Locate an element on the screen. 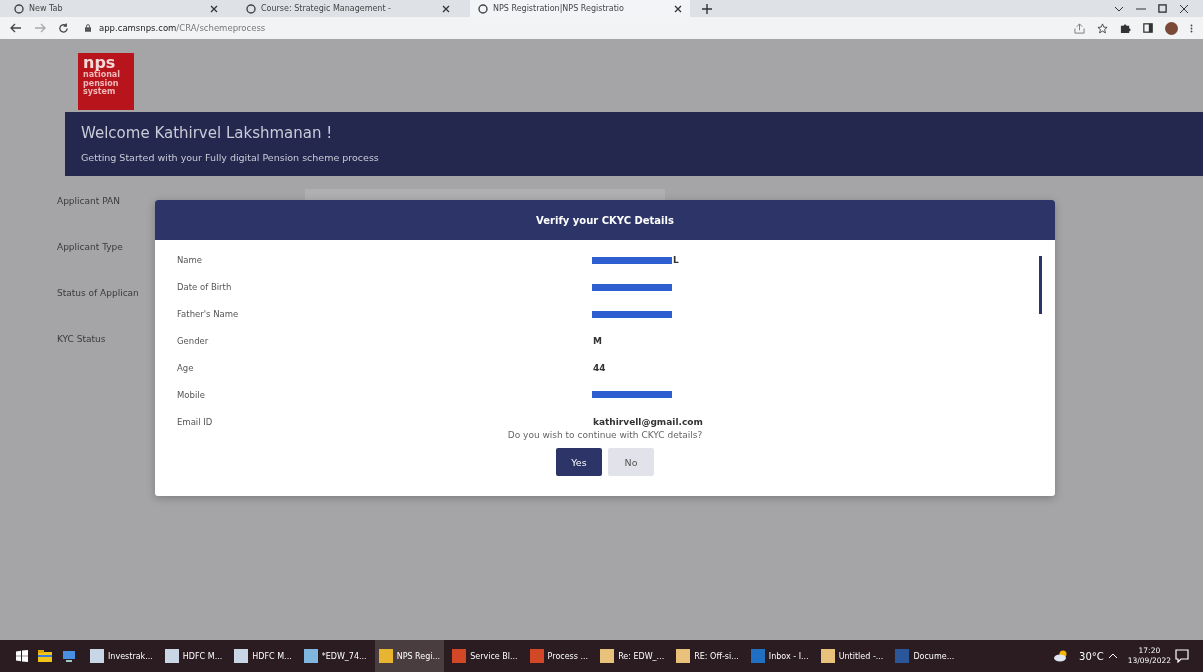  no-button: No is located at coordinates (631, 462).